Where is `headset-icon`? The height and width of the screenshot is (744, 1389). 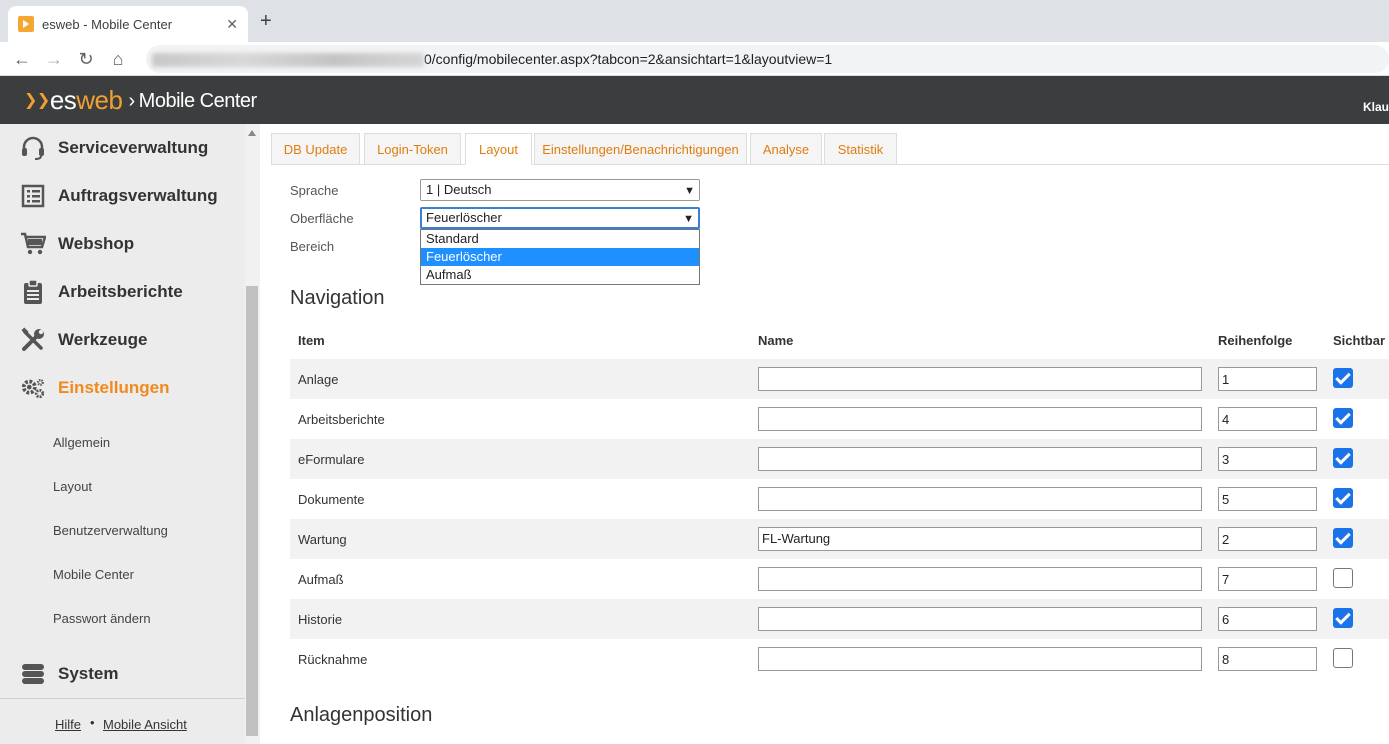 headset-icon is located at coordinates (33, 148).